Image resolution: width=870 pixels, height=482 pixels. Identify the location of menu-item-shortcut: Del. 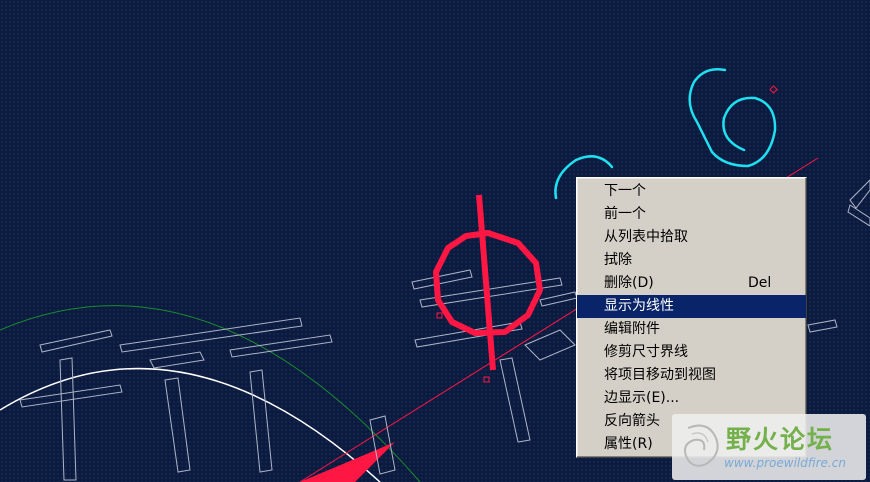
(760, 283).